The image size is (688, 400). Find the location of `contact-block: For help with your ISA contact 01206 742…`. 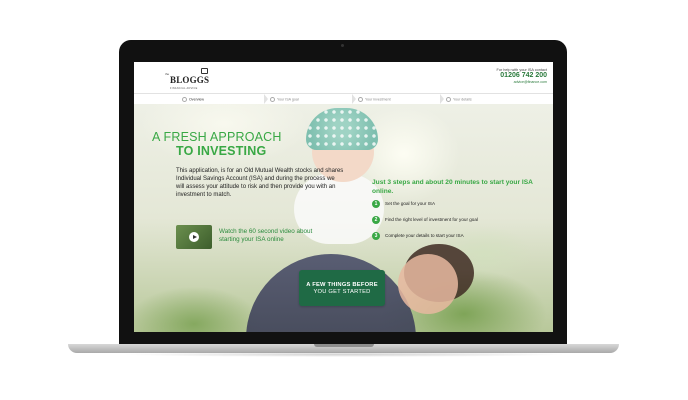

contact-block: For help with your ISA contact 01206 742… is located at coordinates (522, 76).